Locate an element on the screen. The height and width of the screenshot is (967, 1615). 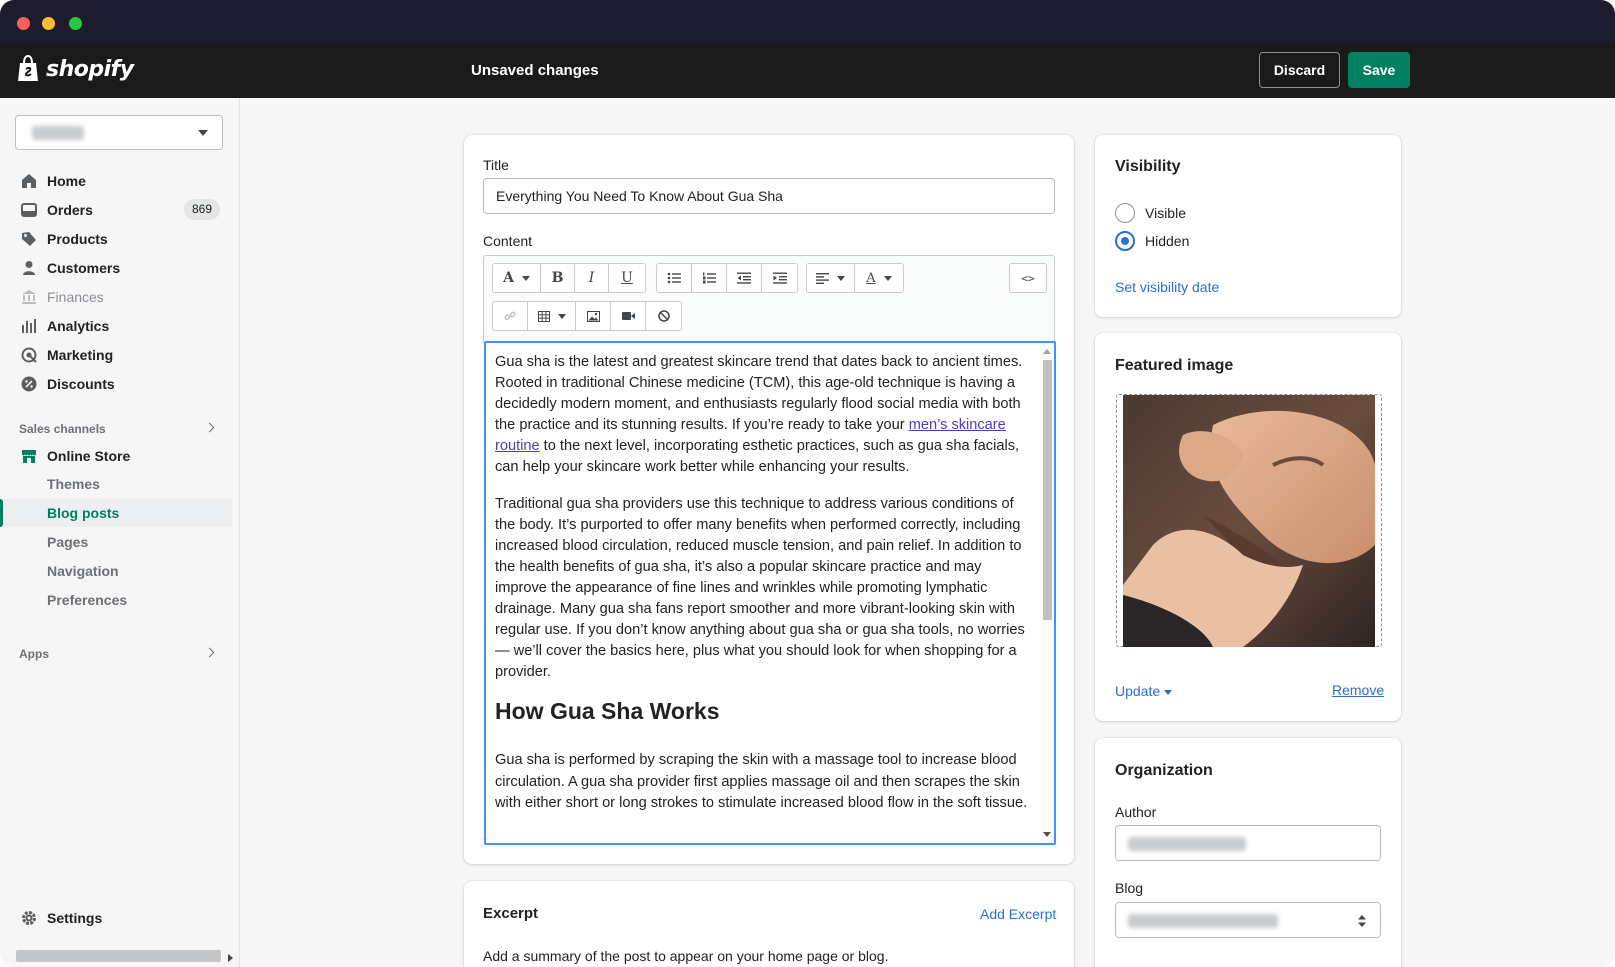
sidebar-item-label: Finances is located at coordinates (75, 297).